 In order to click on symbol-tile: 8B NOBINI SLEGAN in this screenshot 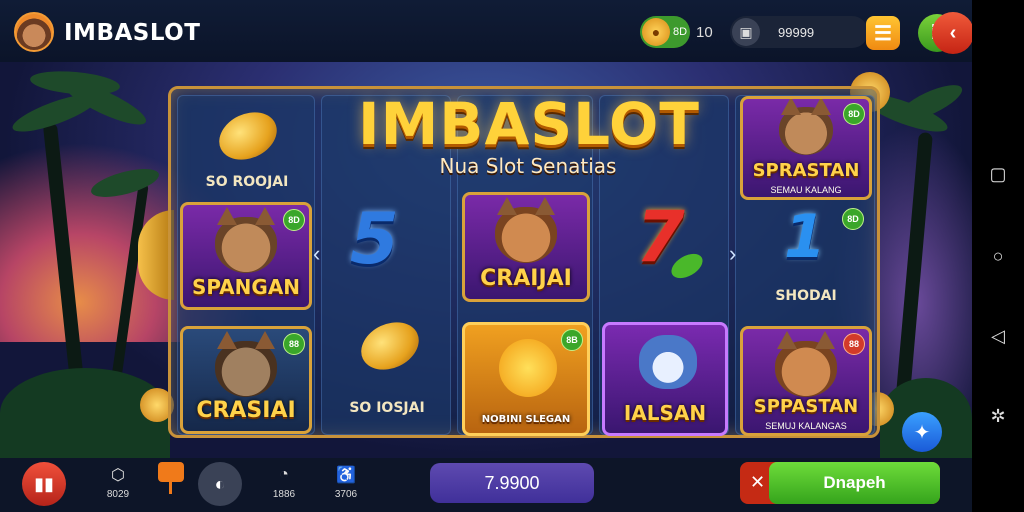, I will do `click(526, 379)`.